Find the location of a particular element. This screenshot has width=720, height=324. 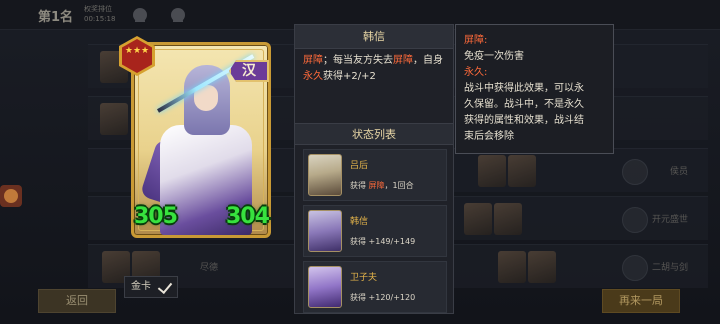

timer-value: 00:15:18 is located at coordinates (100, 19).